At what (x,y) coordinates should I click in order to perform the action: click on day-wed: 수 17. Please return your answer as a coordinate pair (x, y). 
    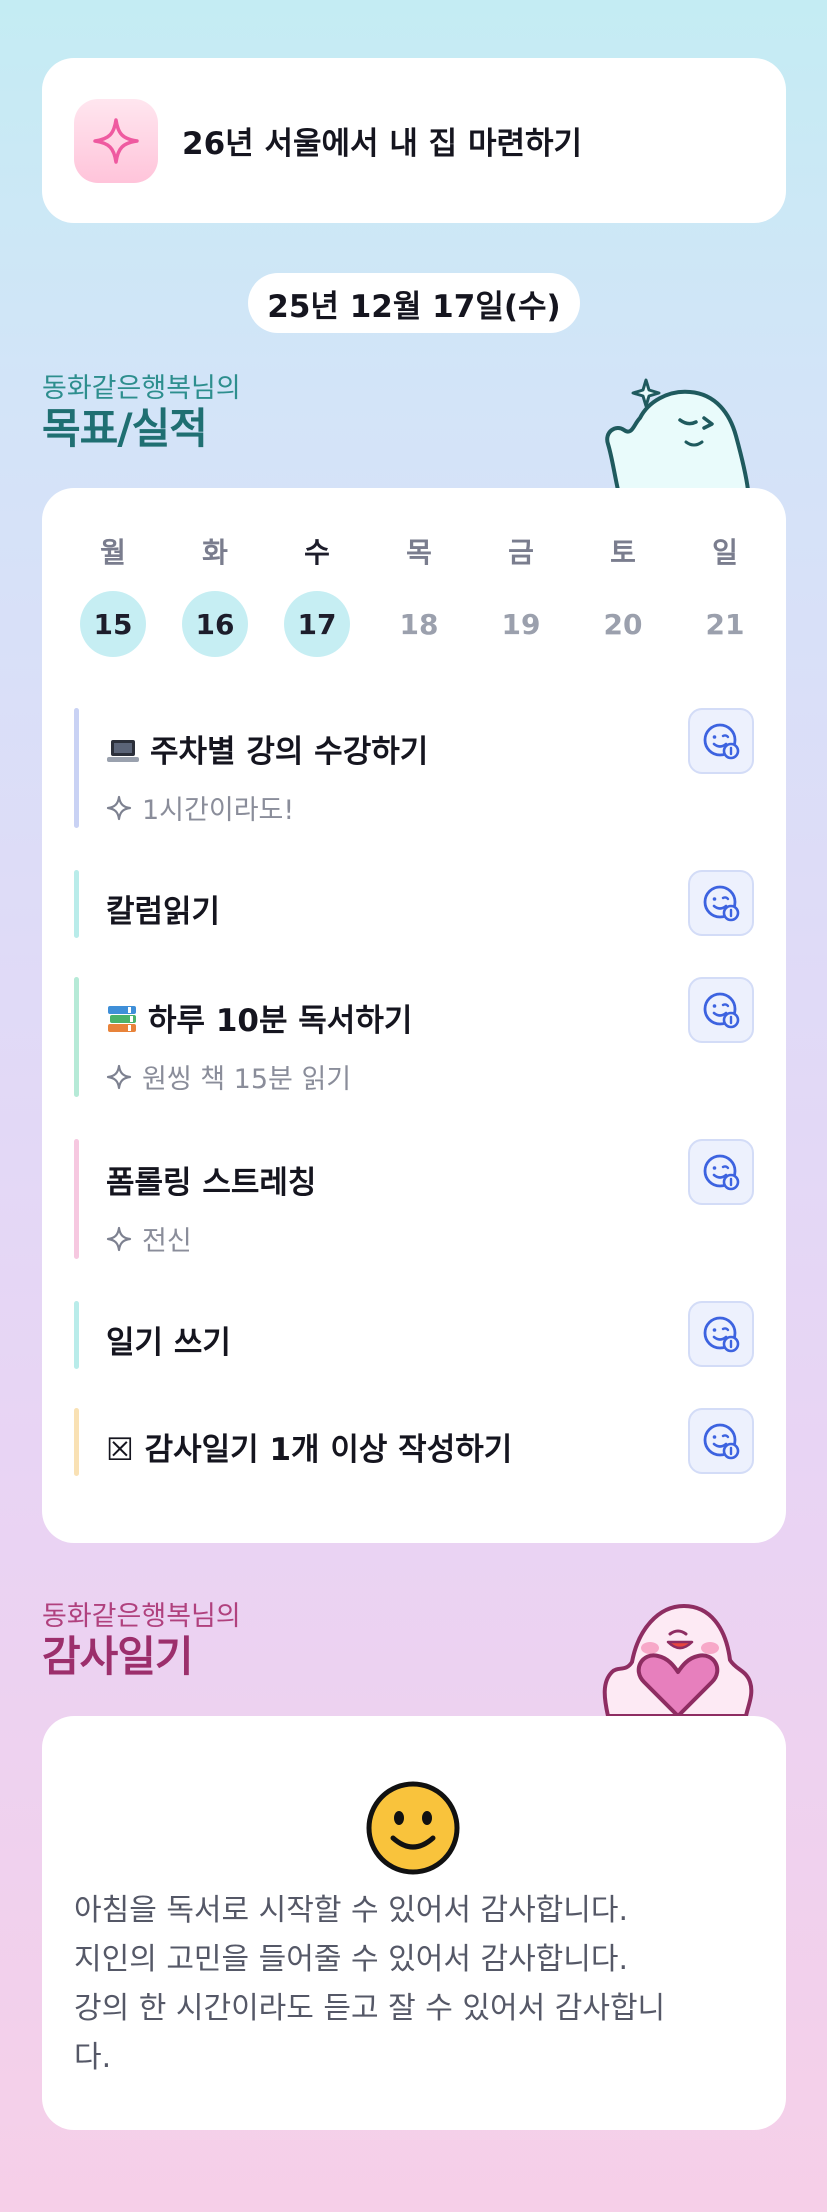
    Looking at the image, I should click on (317, 595).